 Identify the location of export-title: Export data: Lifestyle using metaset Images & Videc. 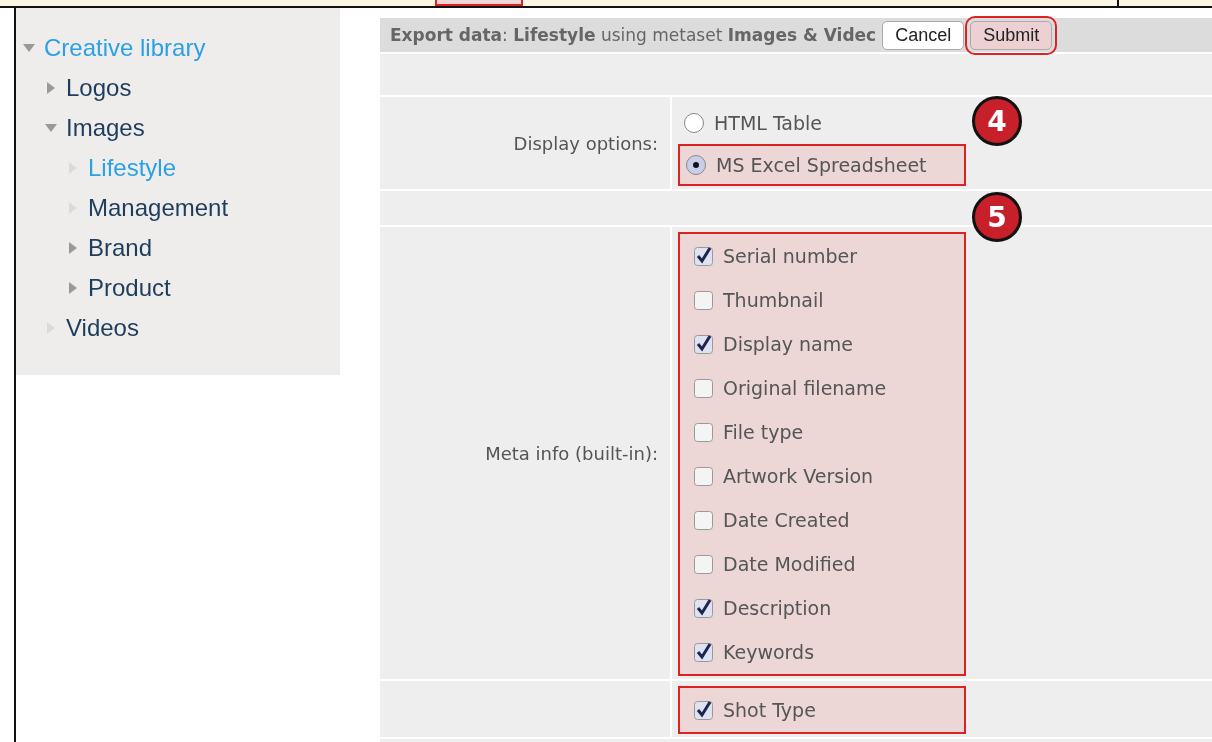
(633, 35).